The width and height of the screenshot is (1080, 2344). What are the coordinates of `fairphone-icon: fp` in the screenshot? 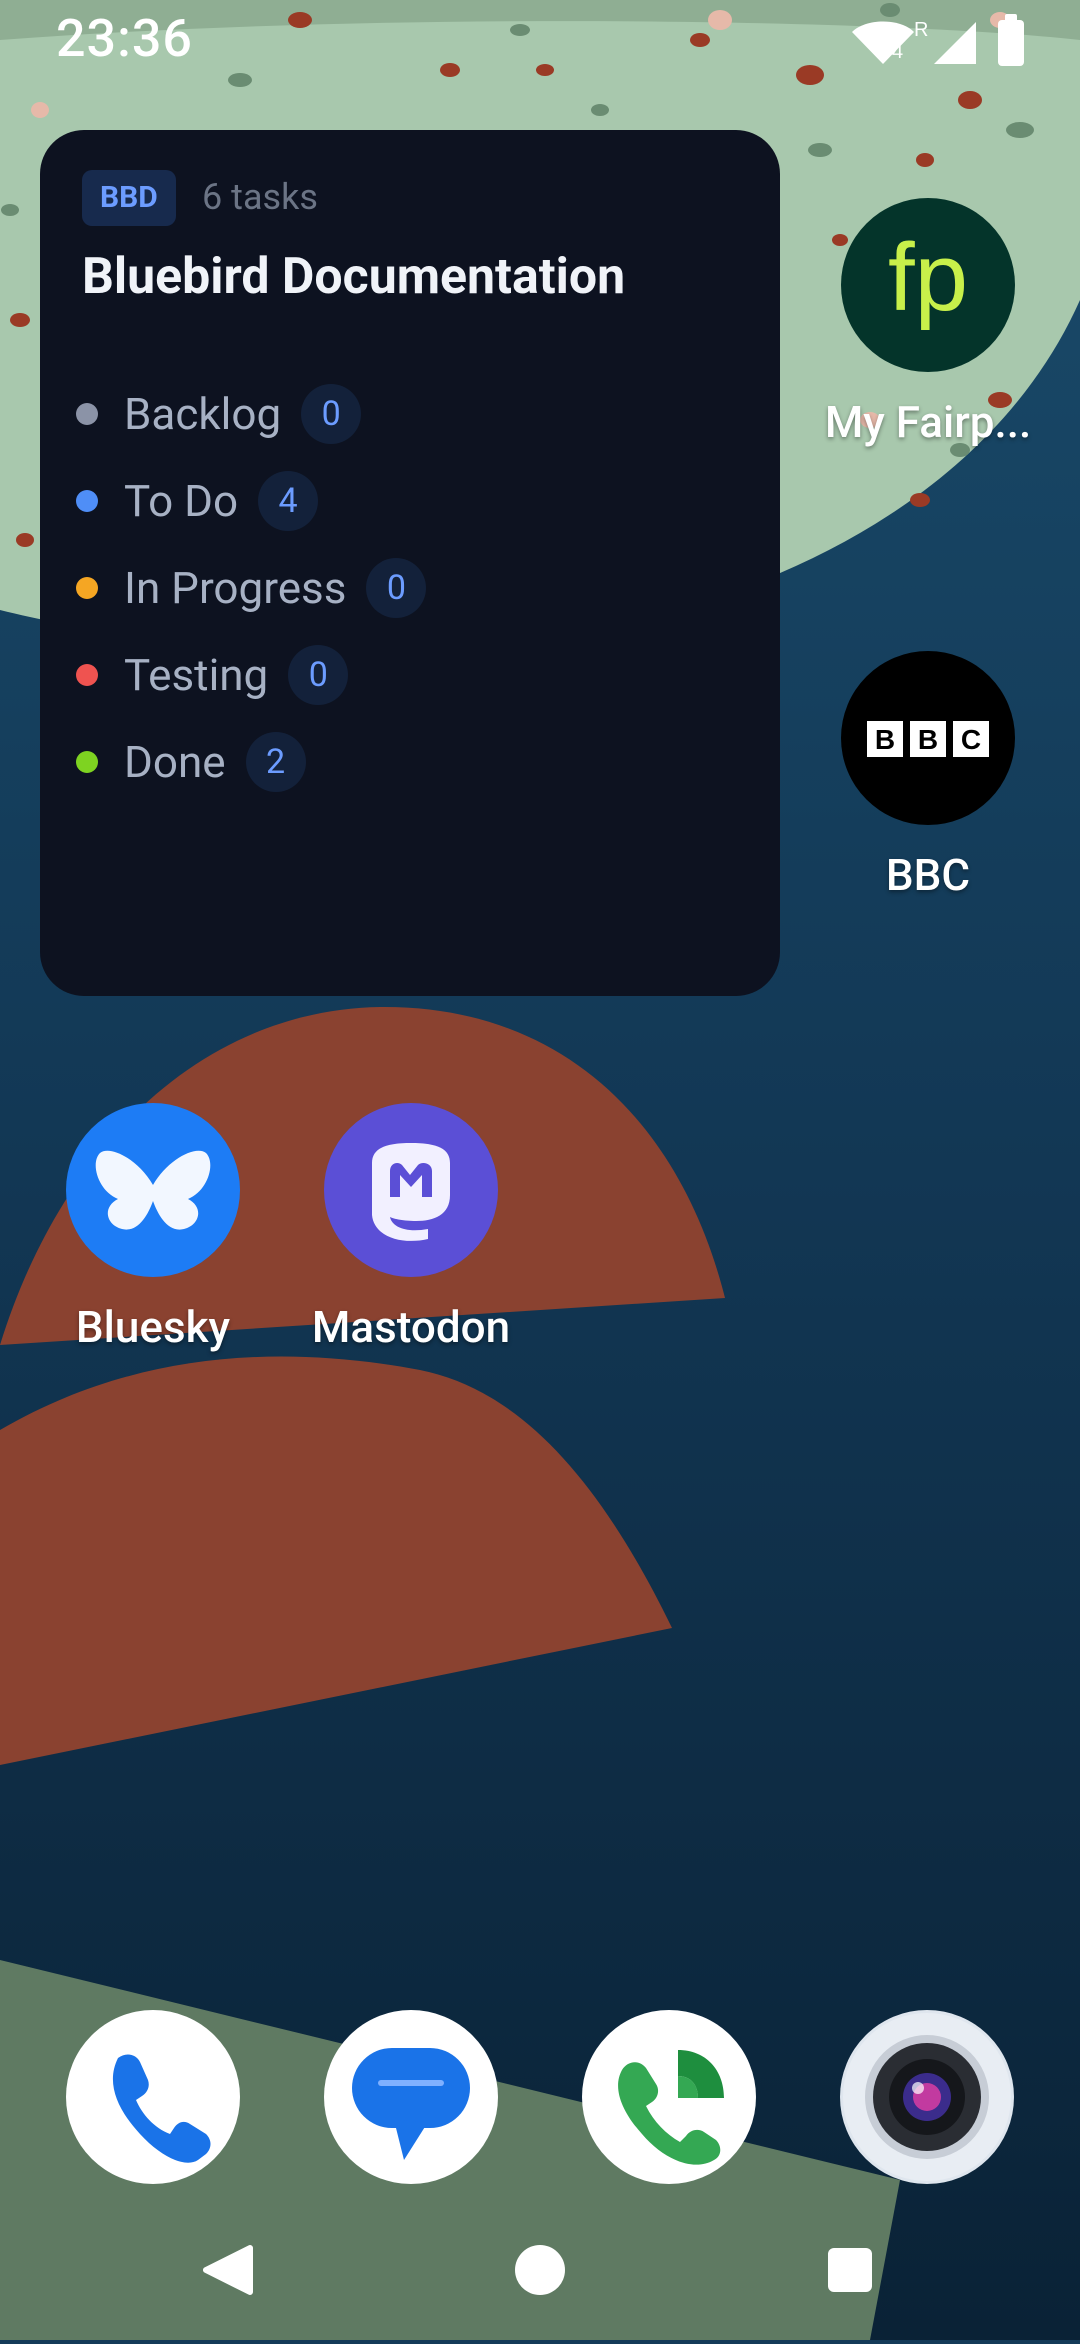 It's located at (928, 285).